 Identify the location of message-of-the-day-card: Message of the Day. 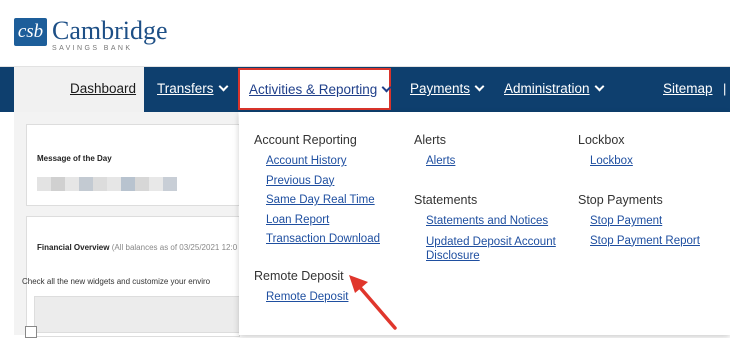
(133, 165).